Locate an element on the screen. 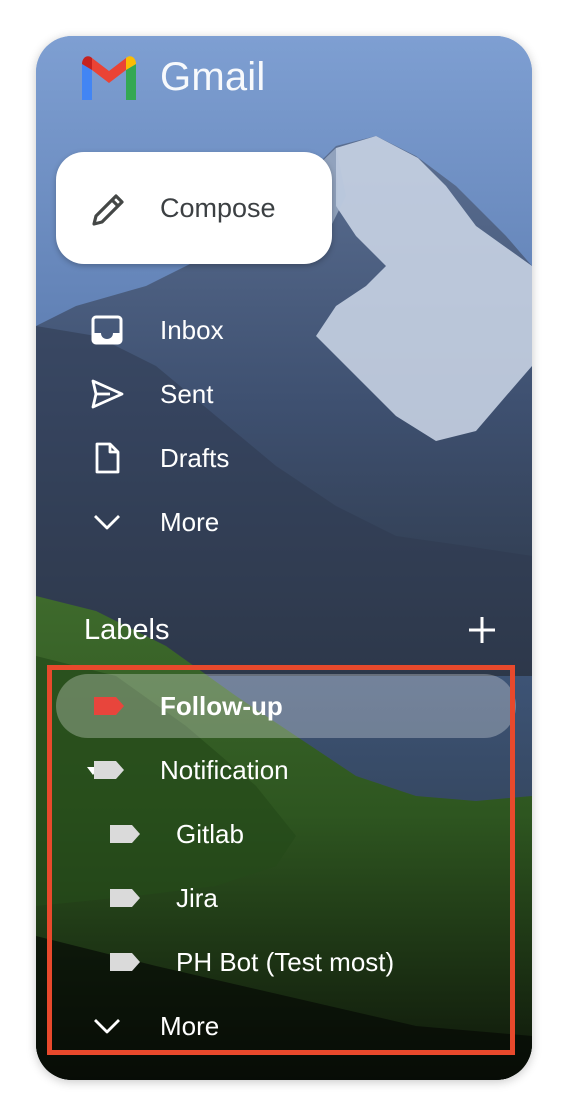 This screenshot has height=1116, width=568. nav-item-label: More is located at coordinates (190, 522).